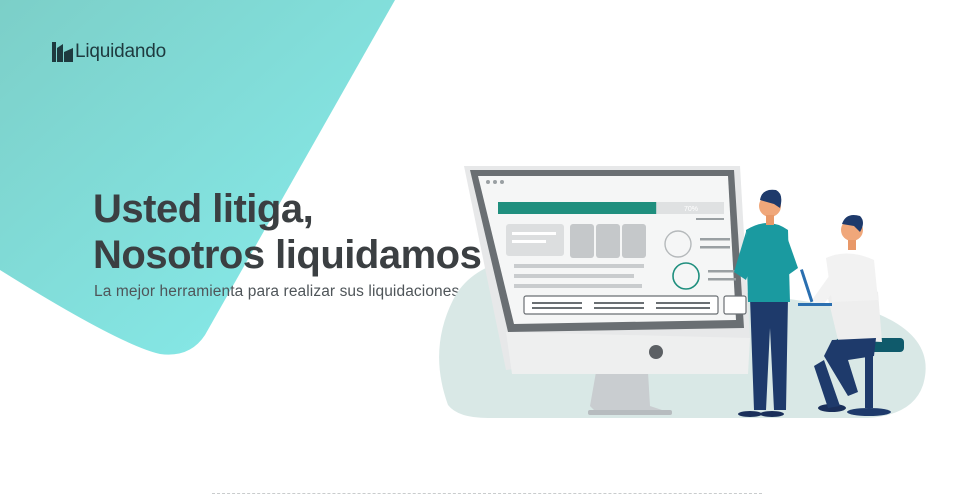  What do you see at coordinates (287, 255) in the screenshot?
I see `headline-line-2: Nosotros liquidamos` at bounding box center [287, 255].